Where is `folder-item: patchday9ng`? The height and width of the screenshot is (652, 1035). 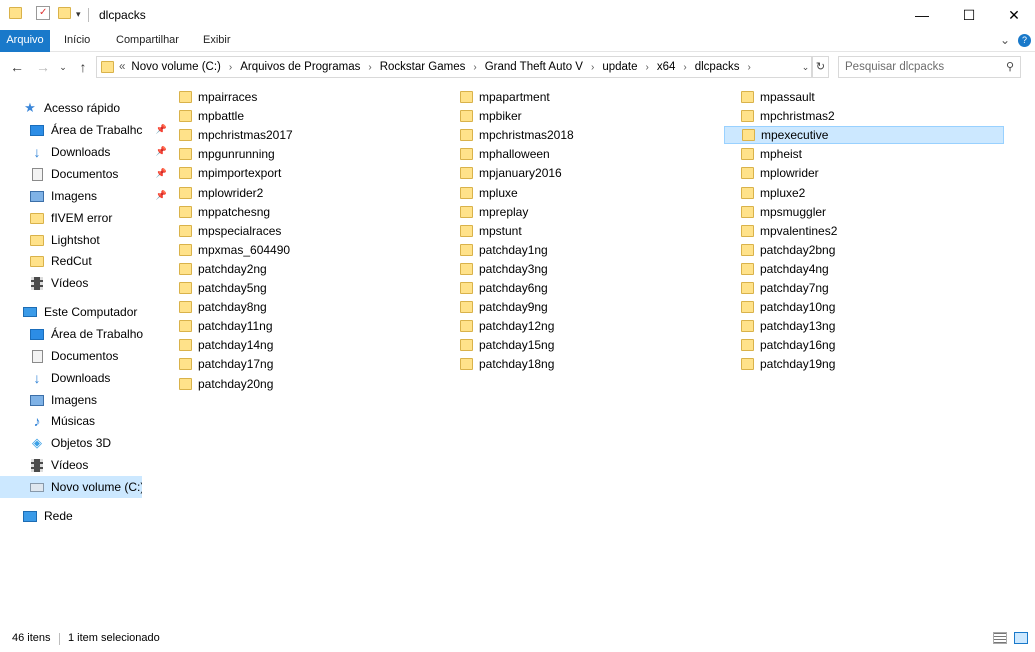
folder-item: patchday9ng is located at coordinates (583, 307).